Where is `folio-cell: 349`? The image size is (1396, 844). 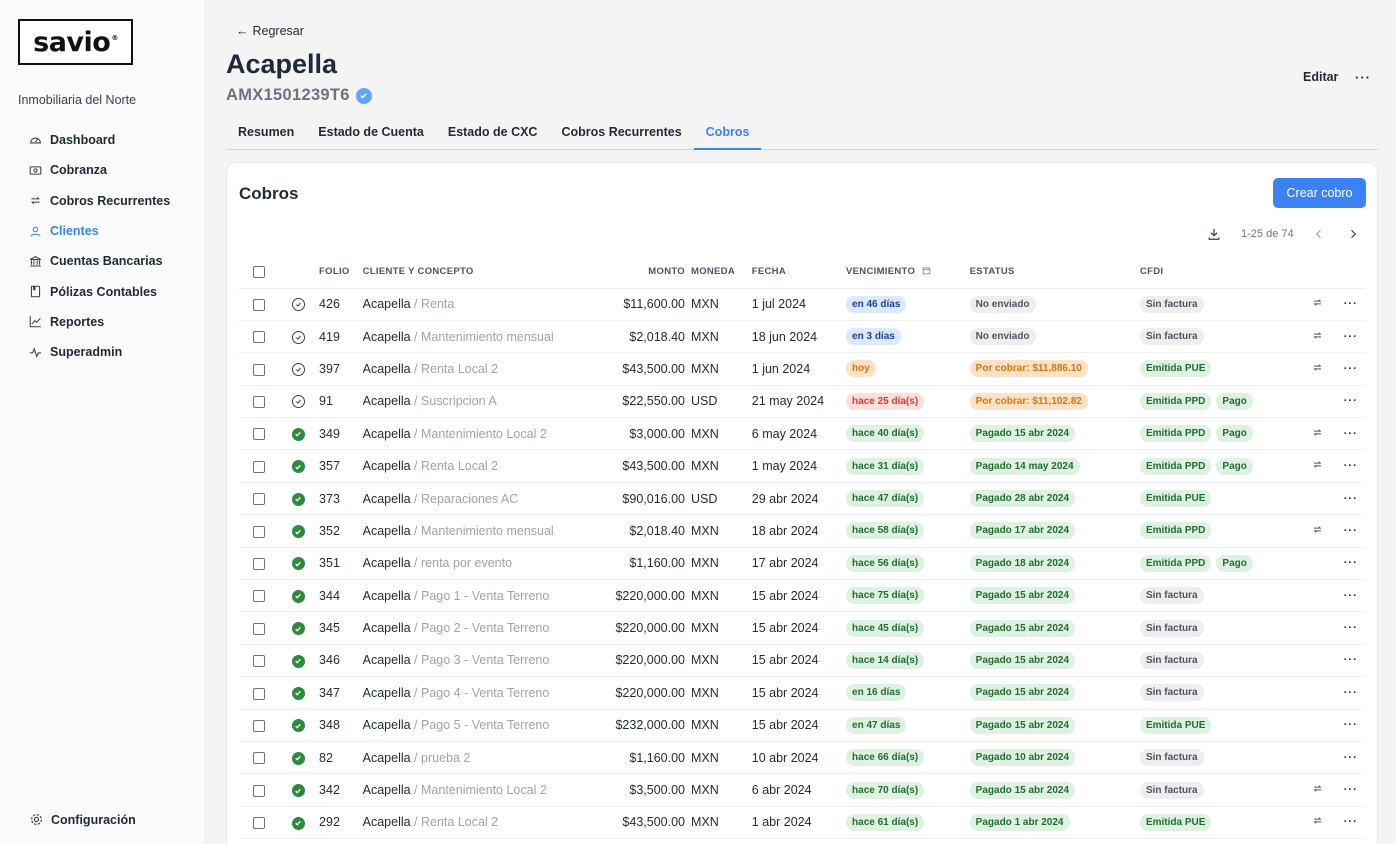 folio-cell: 349 is located at coordinates (341, 434).